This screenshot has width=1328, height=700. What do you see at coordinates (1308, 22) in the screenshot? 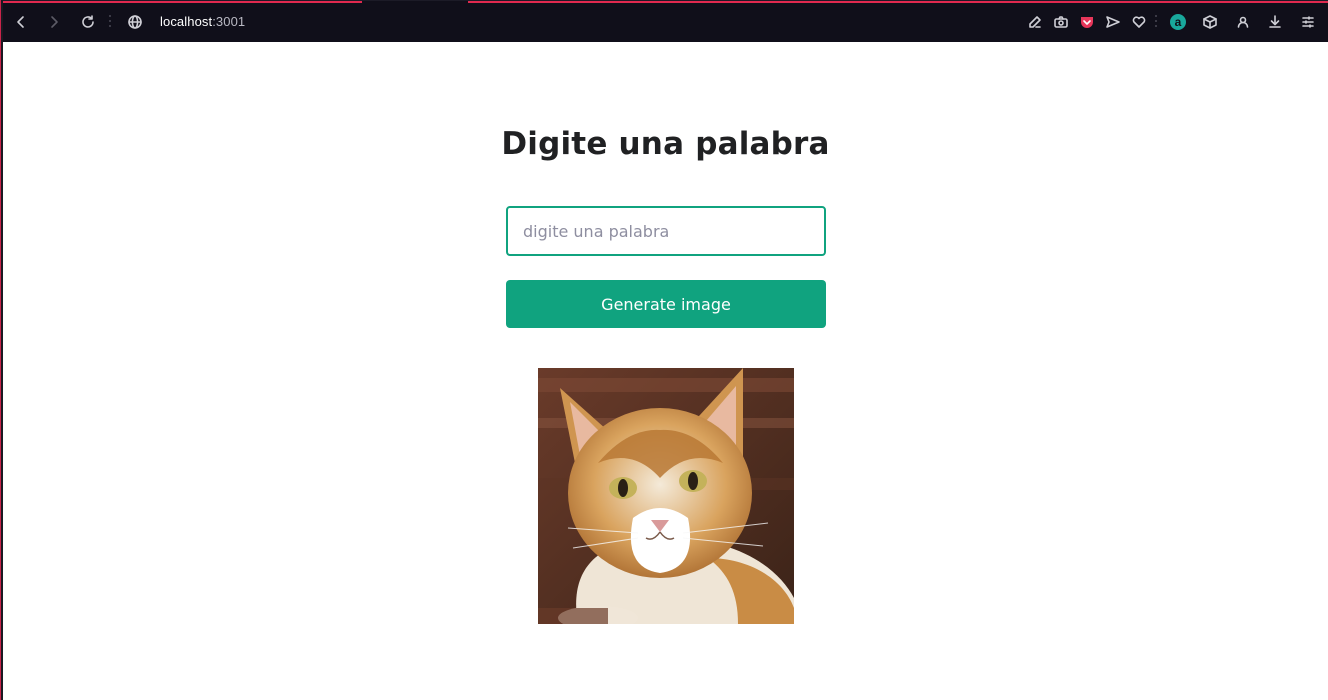
I see `menu-icon` at bounding box center [1308, 22].